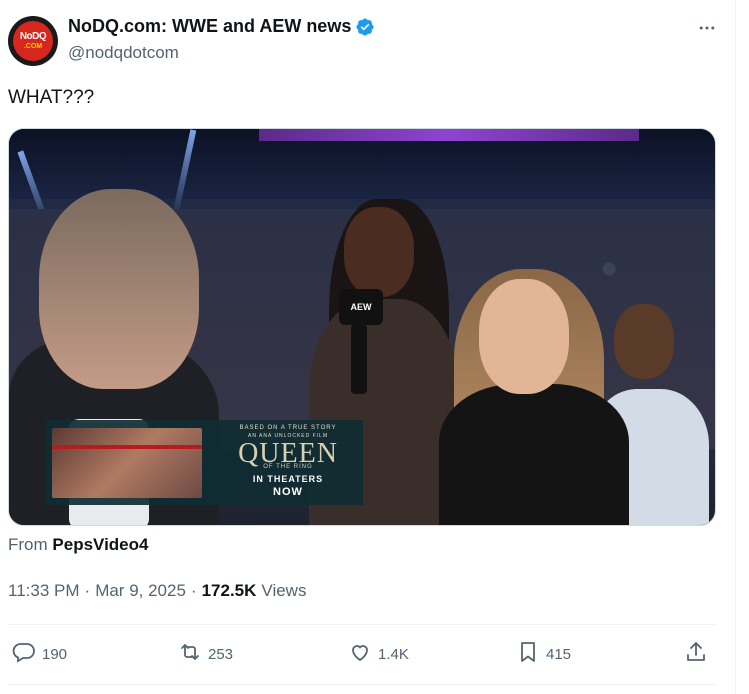  Describe the element at coordinates (205, 654) in the screenshot. I see `repost-button: 253` at that location.